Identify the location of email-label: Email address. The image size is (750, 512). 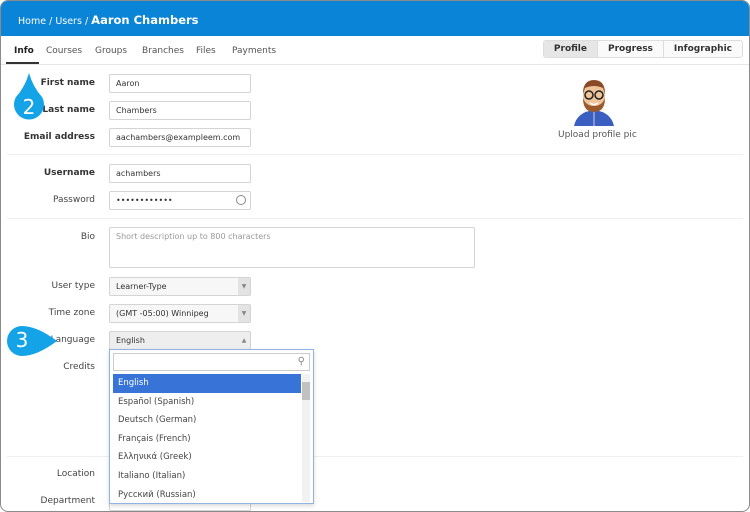
(59, 137).